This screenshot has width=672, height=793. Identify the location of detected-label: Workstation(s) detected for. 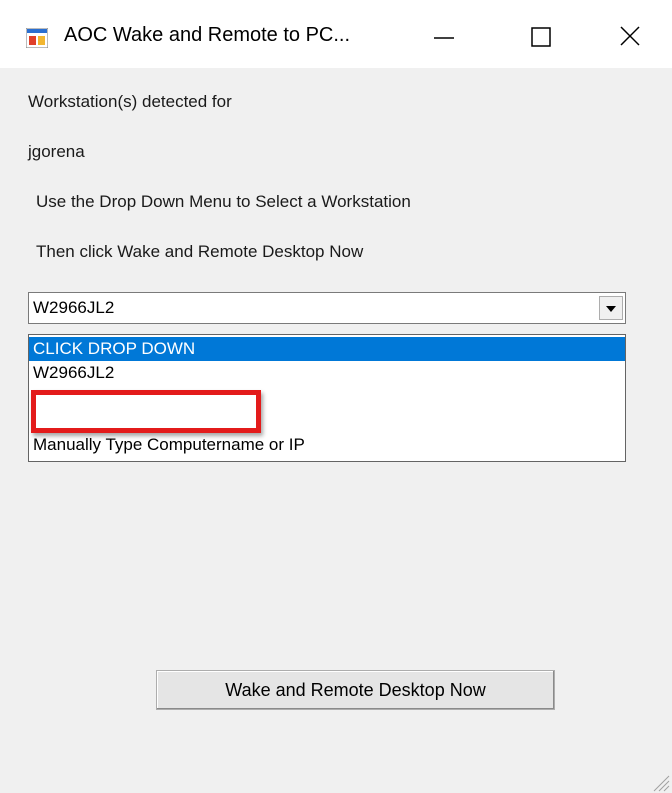
(130, 101).